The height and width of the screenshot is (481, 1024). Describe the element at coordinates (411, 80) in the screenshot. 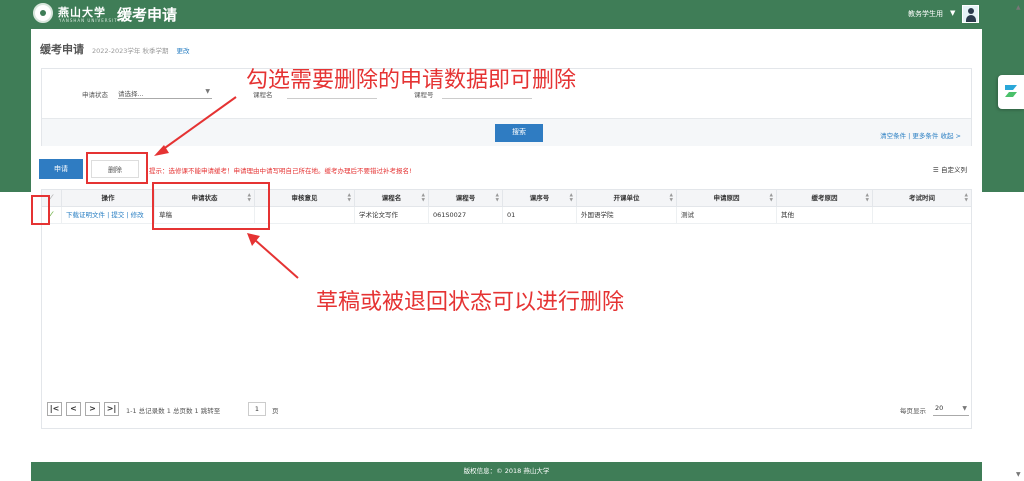

I see `annotation-text-top: 勾选需要删除的申请数据即可删除` at that location.